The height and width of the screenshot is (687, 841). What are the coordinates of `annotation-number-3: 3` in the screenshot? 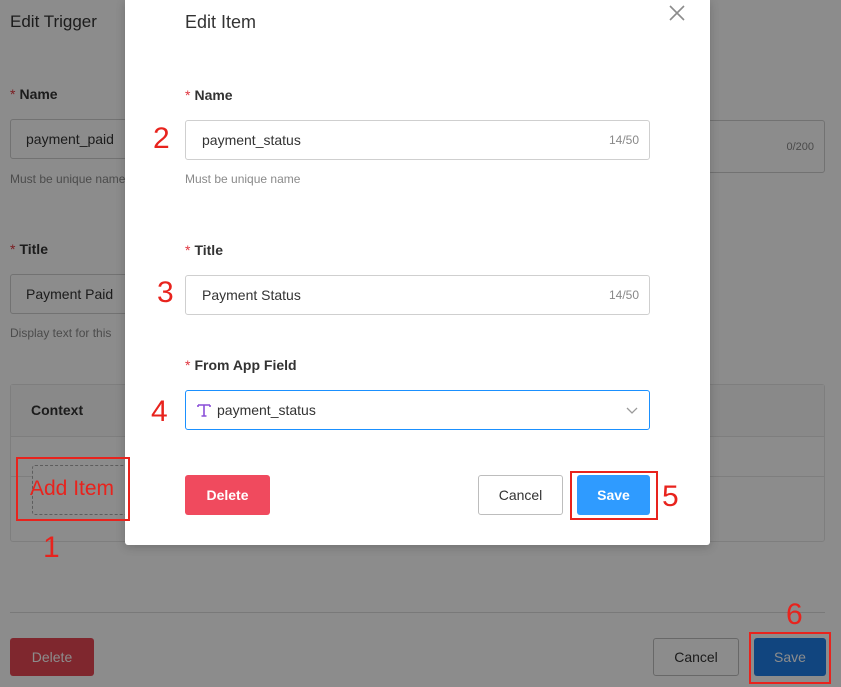 It's located at (165, 292).